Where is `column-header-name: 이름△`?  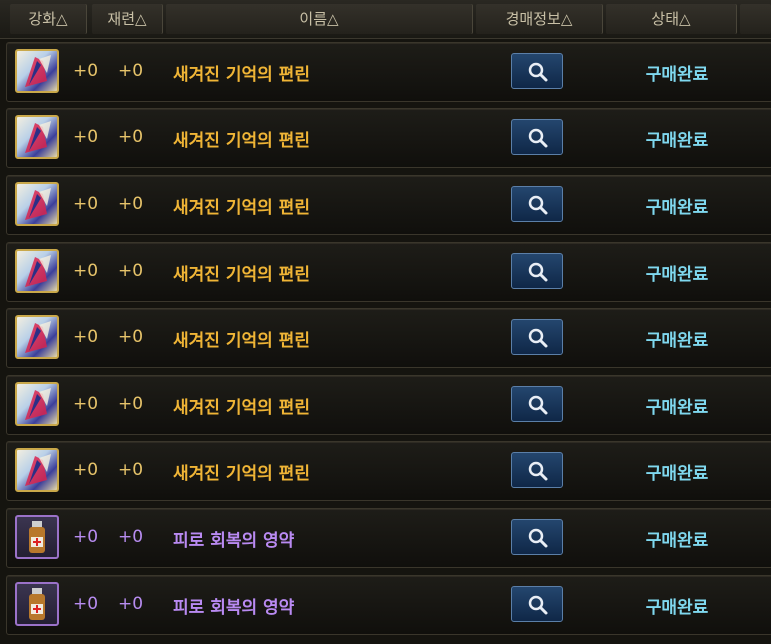
column-header-name: 이름△ is located at coordinates (319, 19).